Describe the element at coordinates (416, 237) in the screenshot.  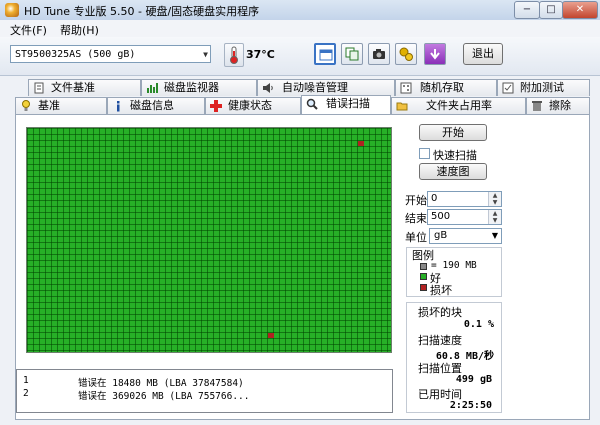
I see `unit-label: 单位` at that location.